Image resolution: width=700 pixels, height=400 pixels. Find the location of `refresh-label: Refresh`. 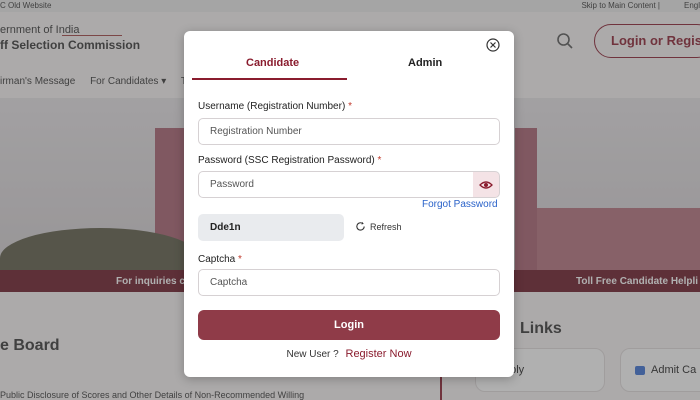

refresh-label: Refresh is located at coordinates (386, 226).